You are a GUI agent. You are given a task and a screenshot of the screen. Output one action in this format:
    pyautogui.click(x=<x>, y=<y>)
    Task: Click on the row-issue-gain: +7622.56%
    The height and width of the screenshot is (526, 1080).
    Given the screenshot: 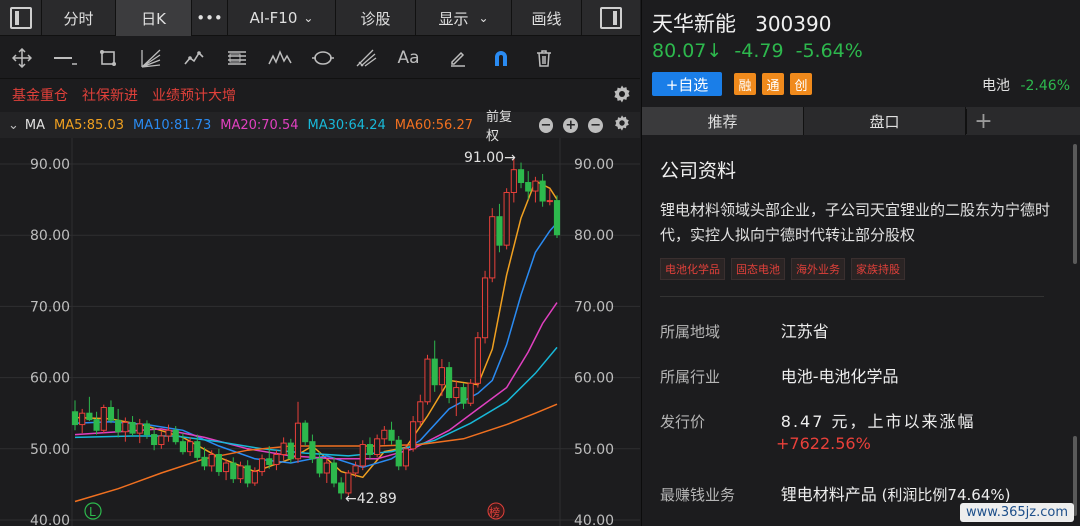 What is the action you would take?
    pyautogui.click(x=823, y=443)
    